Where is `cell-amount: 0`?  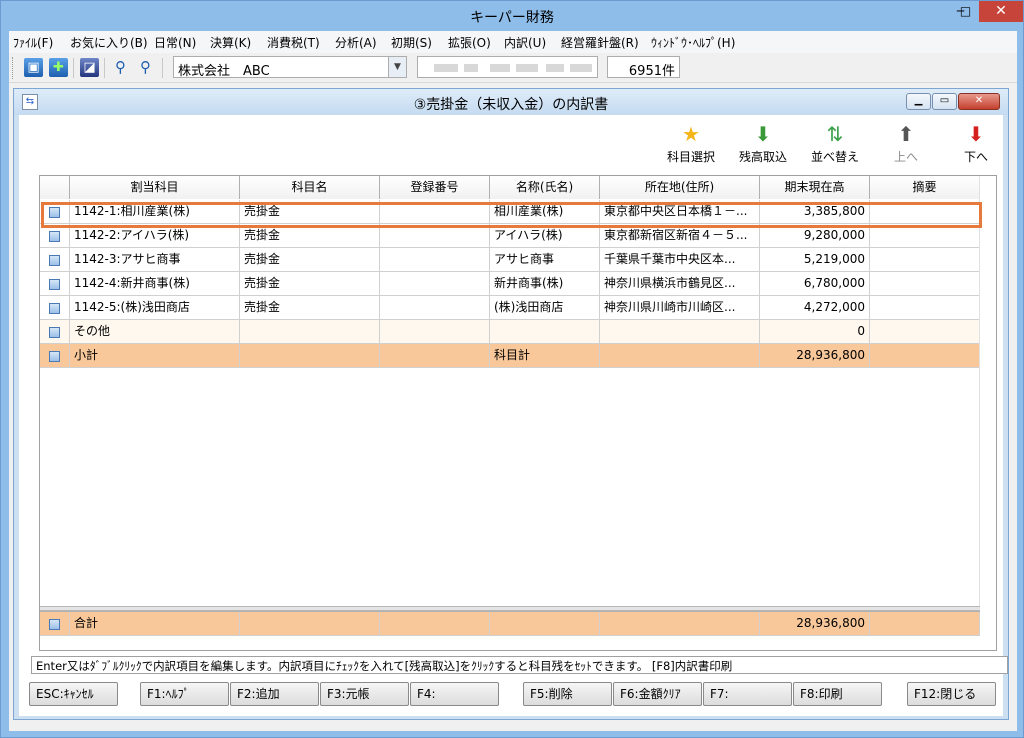
cell-amount: 0 is located at coordinates (815, 332).